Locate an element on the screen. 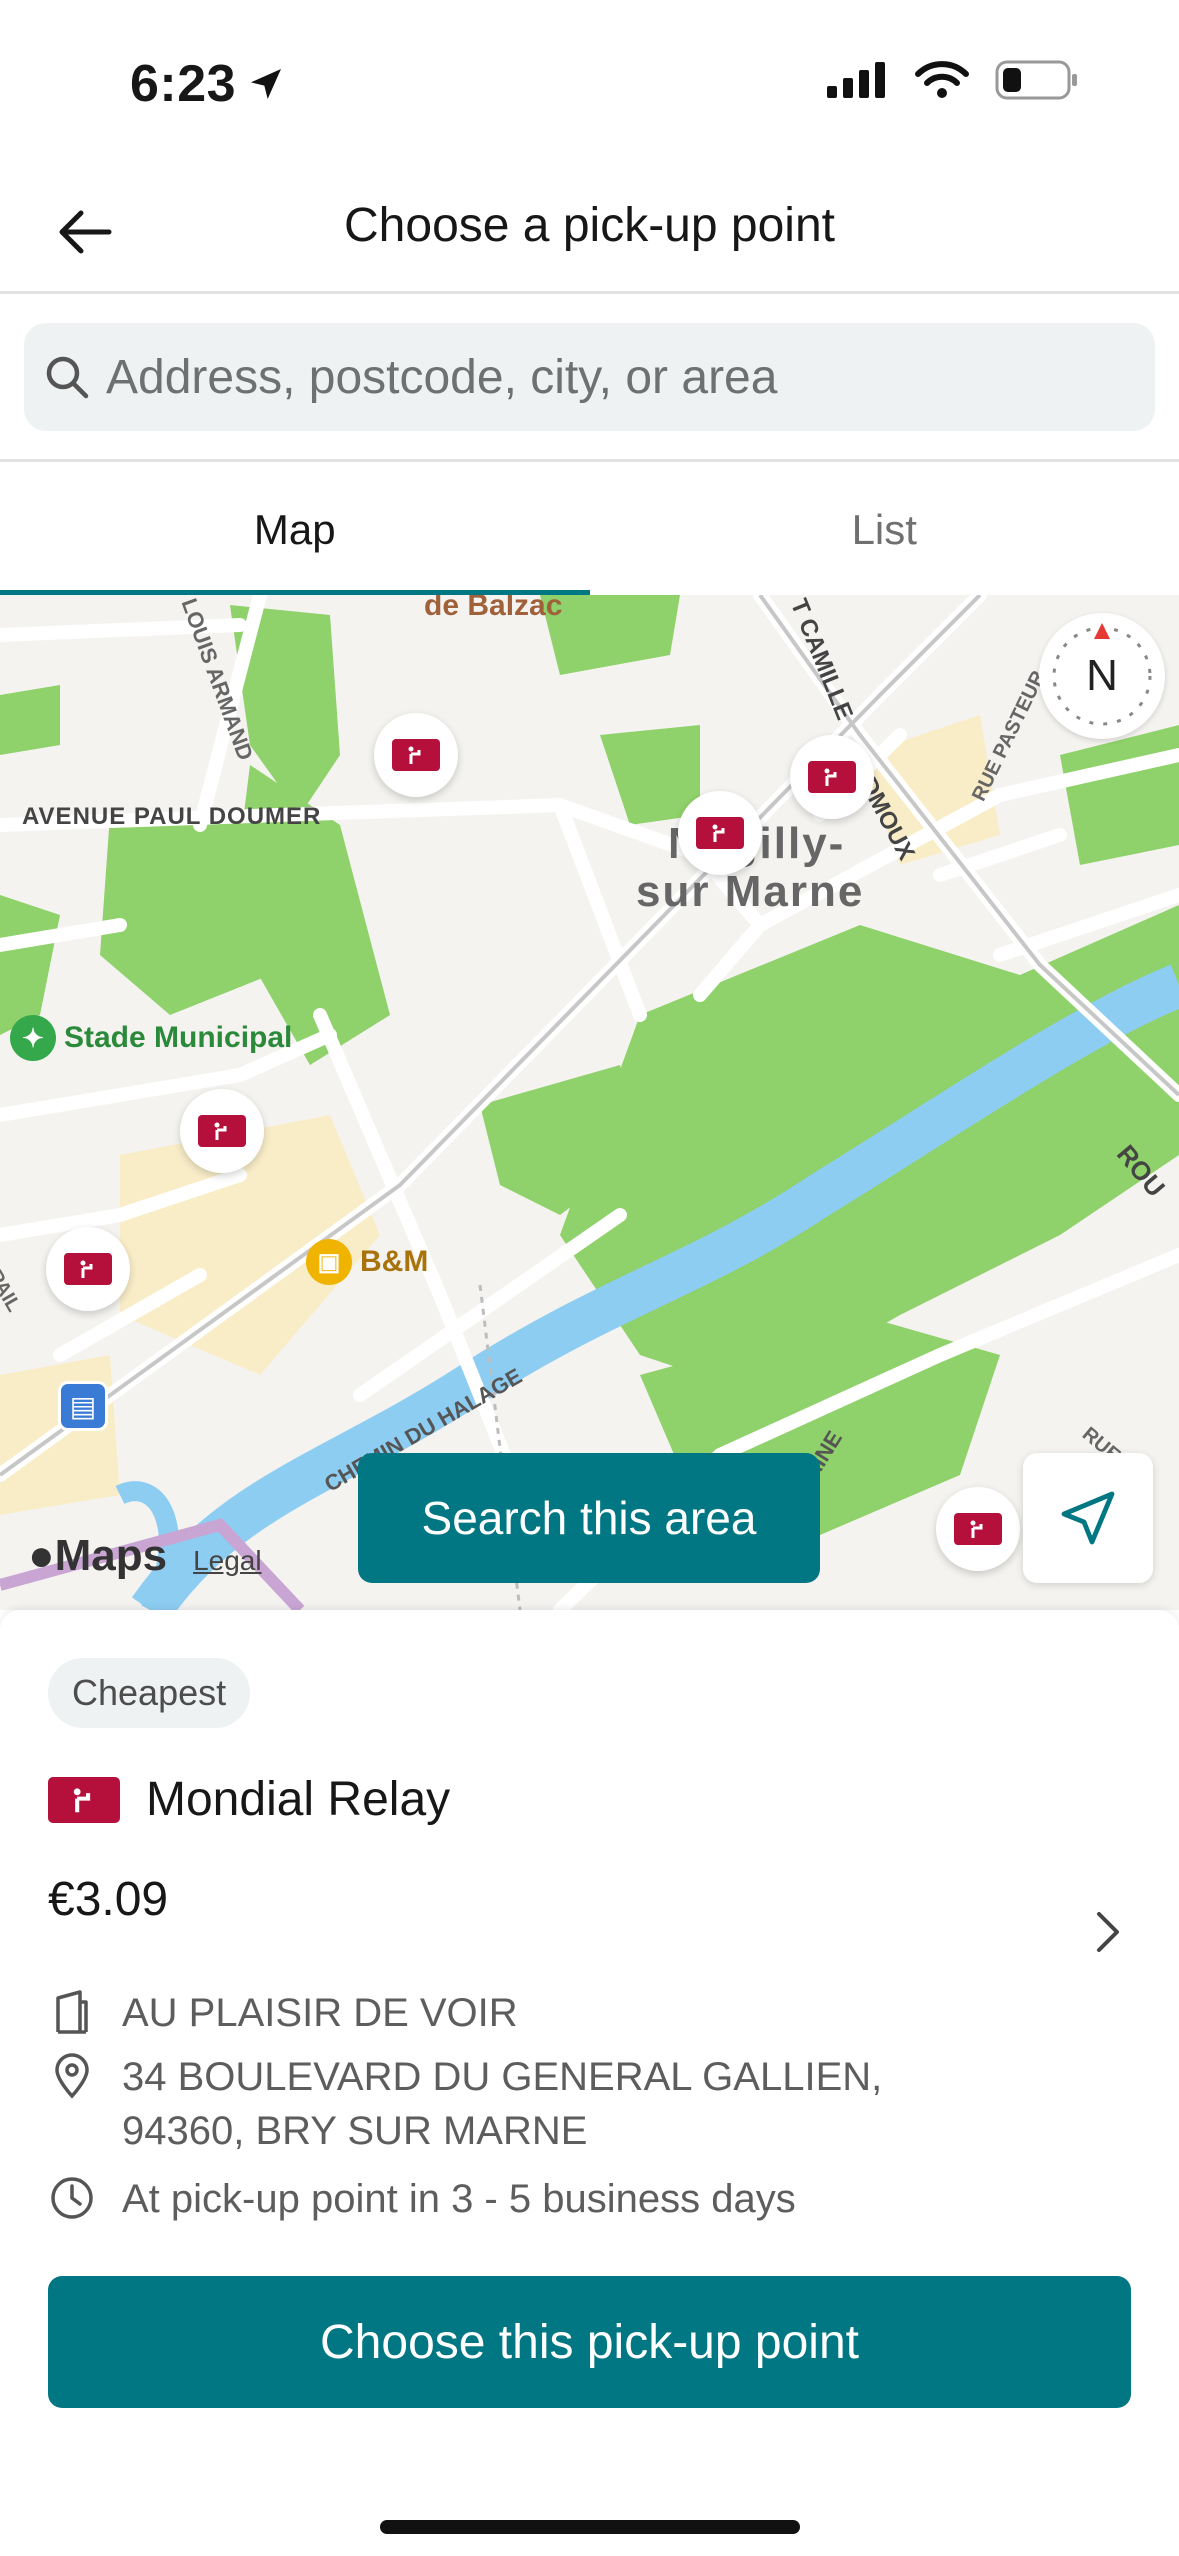 The width and height of the screenshot is (1179, 2556). train-station-icon: ▤ is located at coordinates (83, 1406).